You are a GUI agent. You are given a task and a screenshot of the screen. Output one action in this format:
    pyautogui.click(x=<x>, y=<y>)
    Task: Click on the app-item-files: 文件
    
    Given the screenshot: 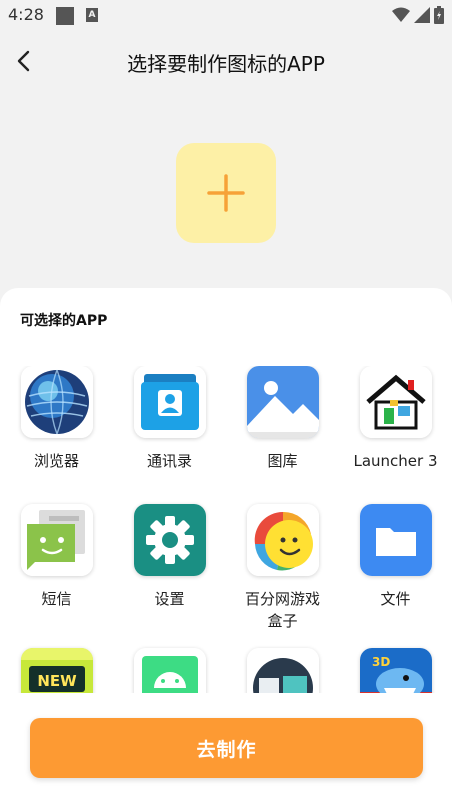 What is the action you would take?
    pyautogui.click(x=395, y=557)
    